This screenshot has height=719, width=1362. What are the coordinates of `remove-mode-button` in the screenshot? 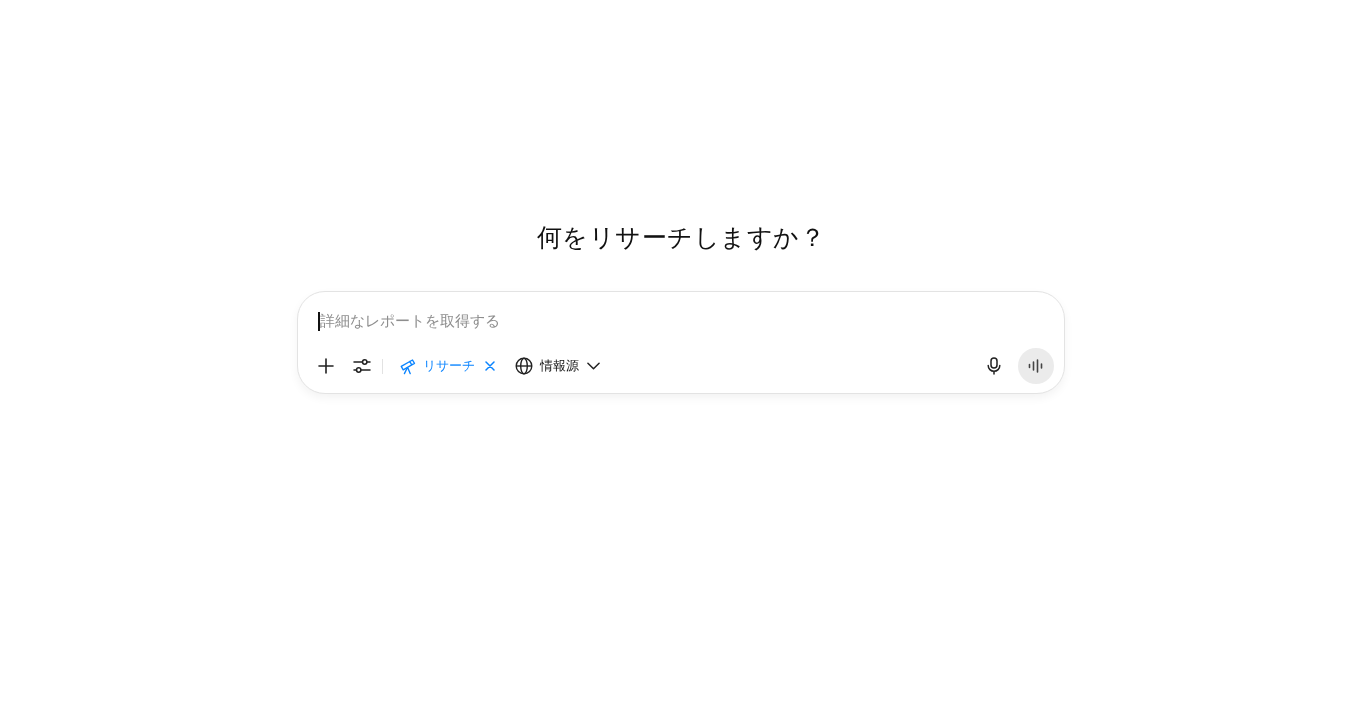 It's located at (490, 366).